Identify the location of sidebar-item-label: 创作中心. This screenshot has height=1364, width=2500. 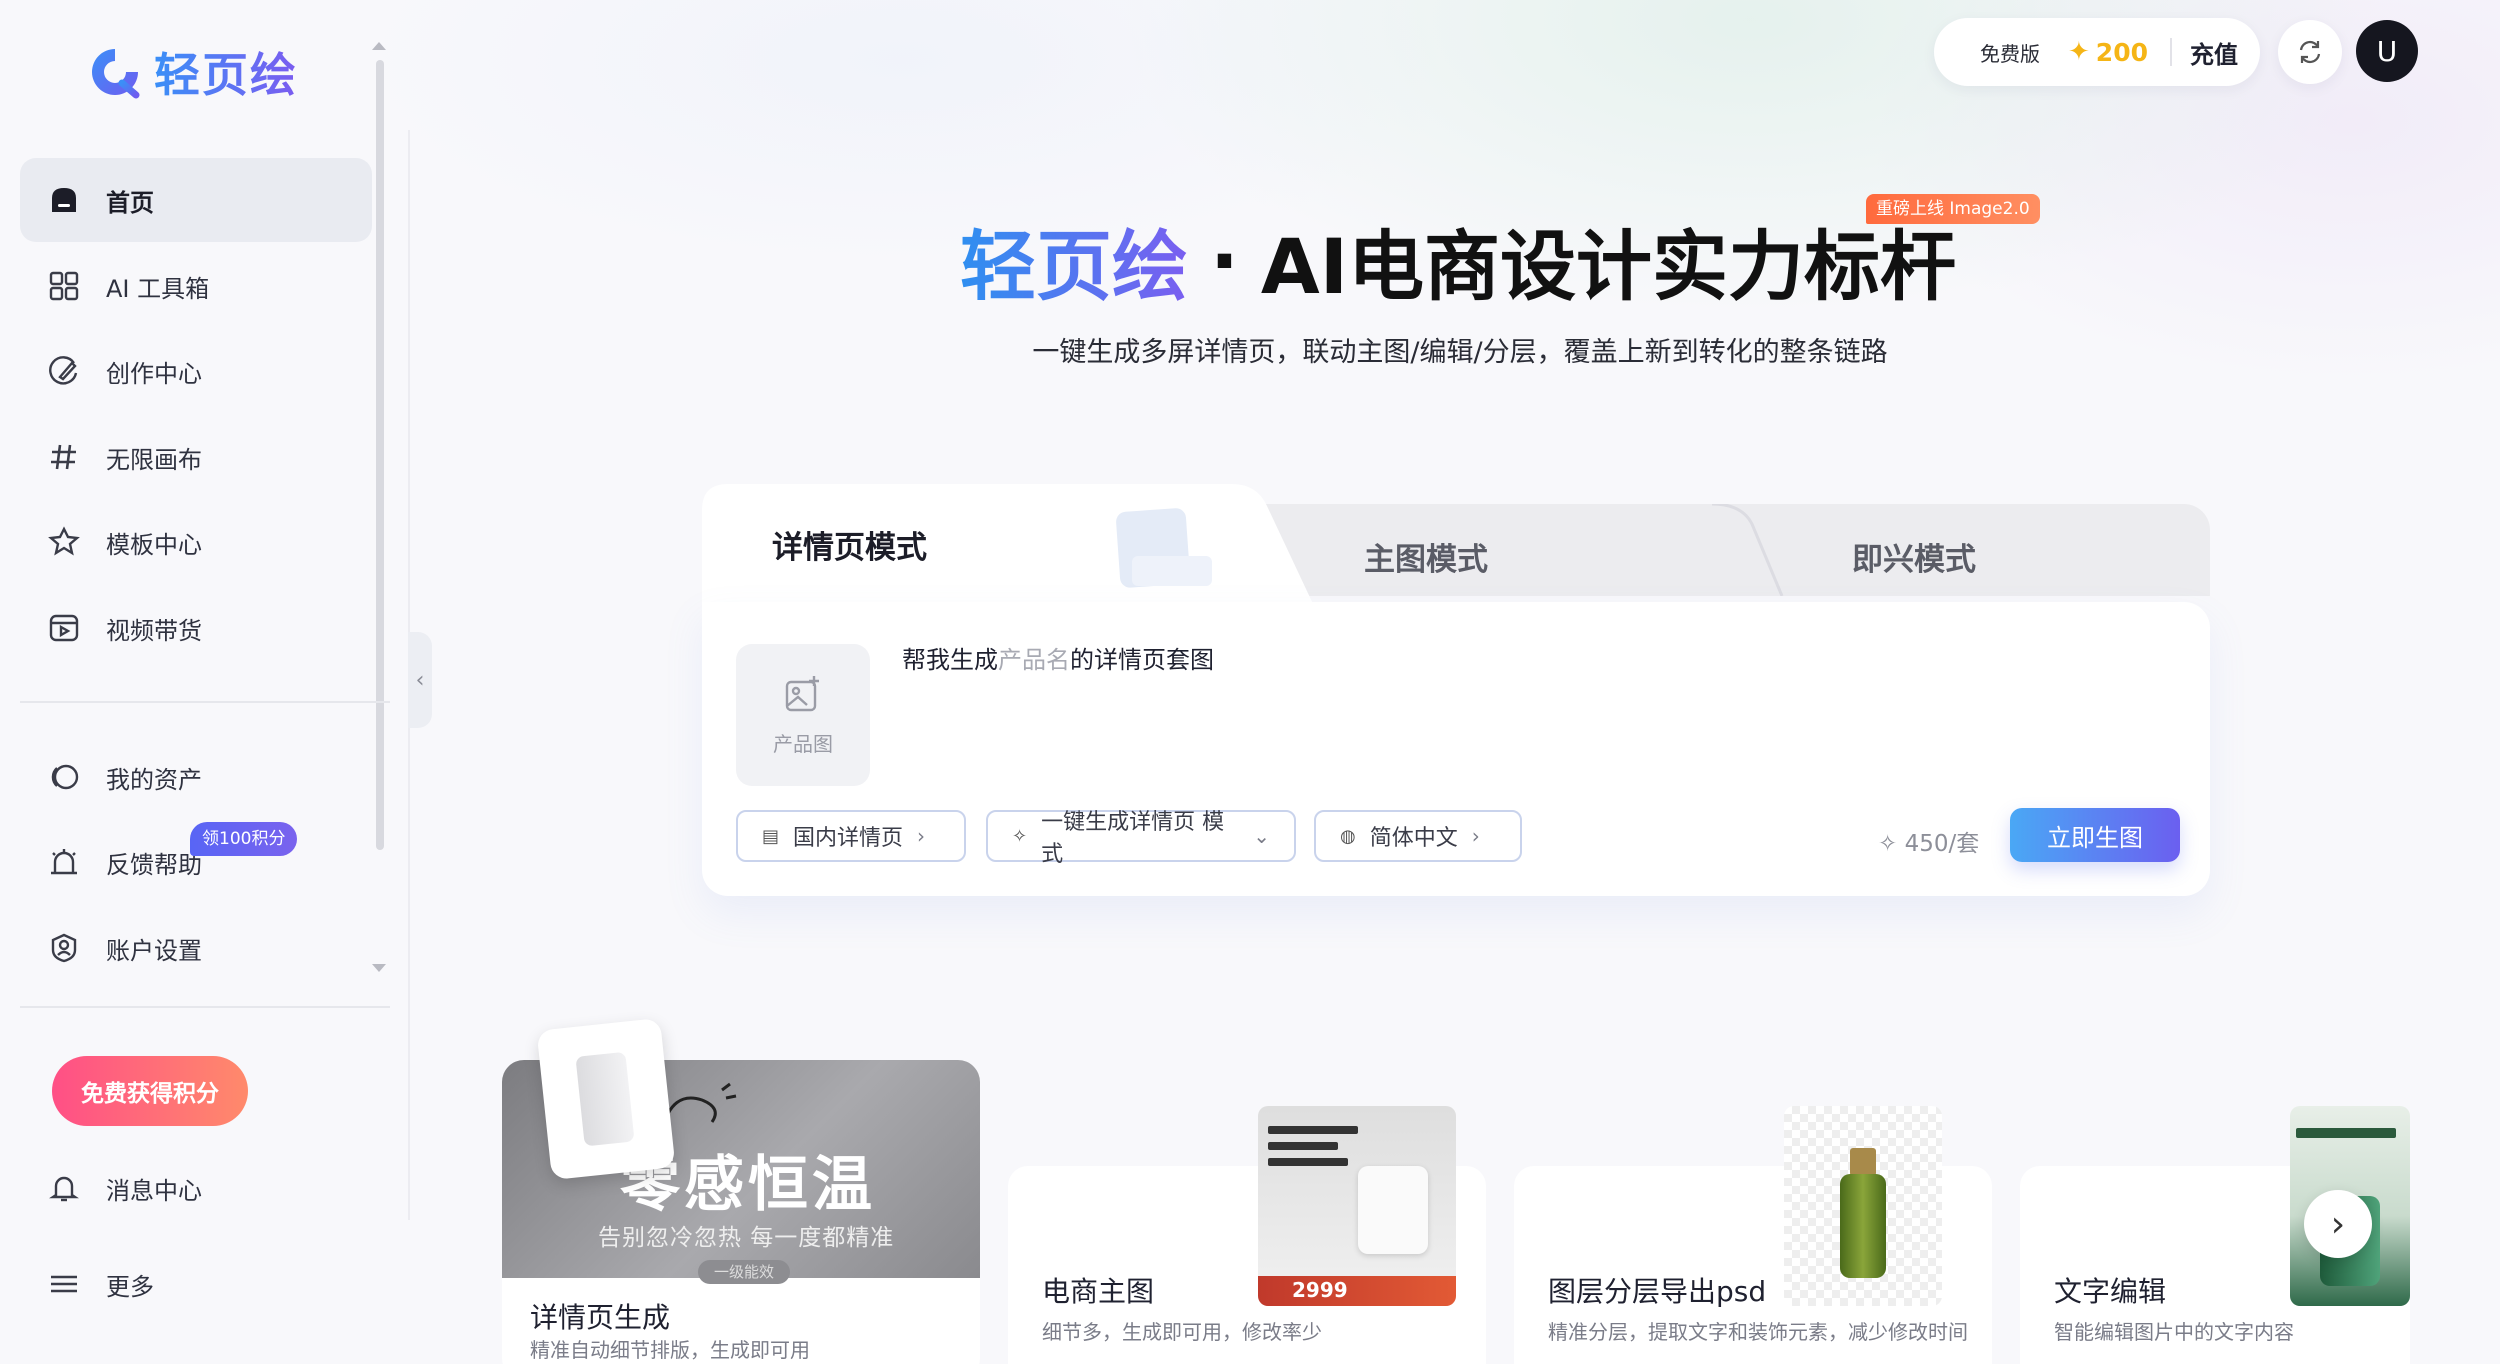
(154, 373).